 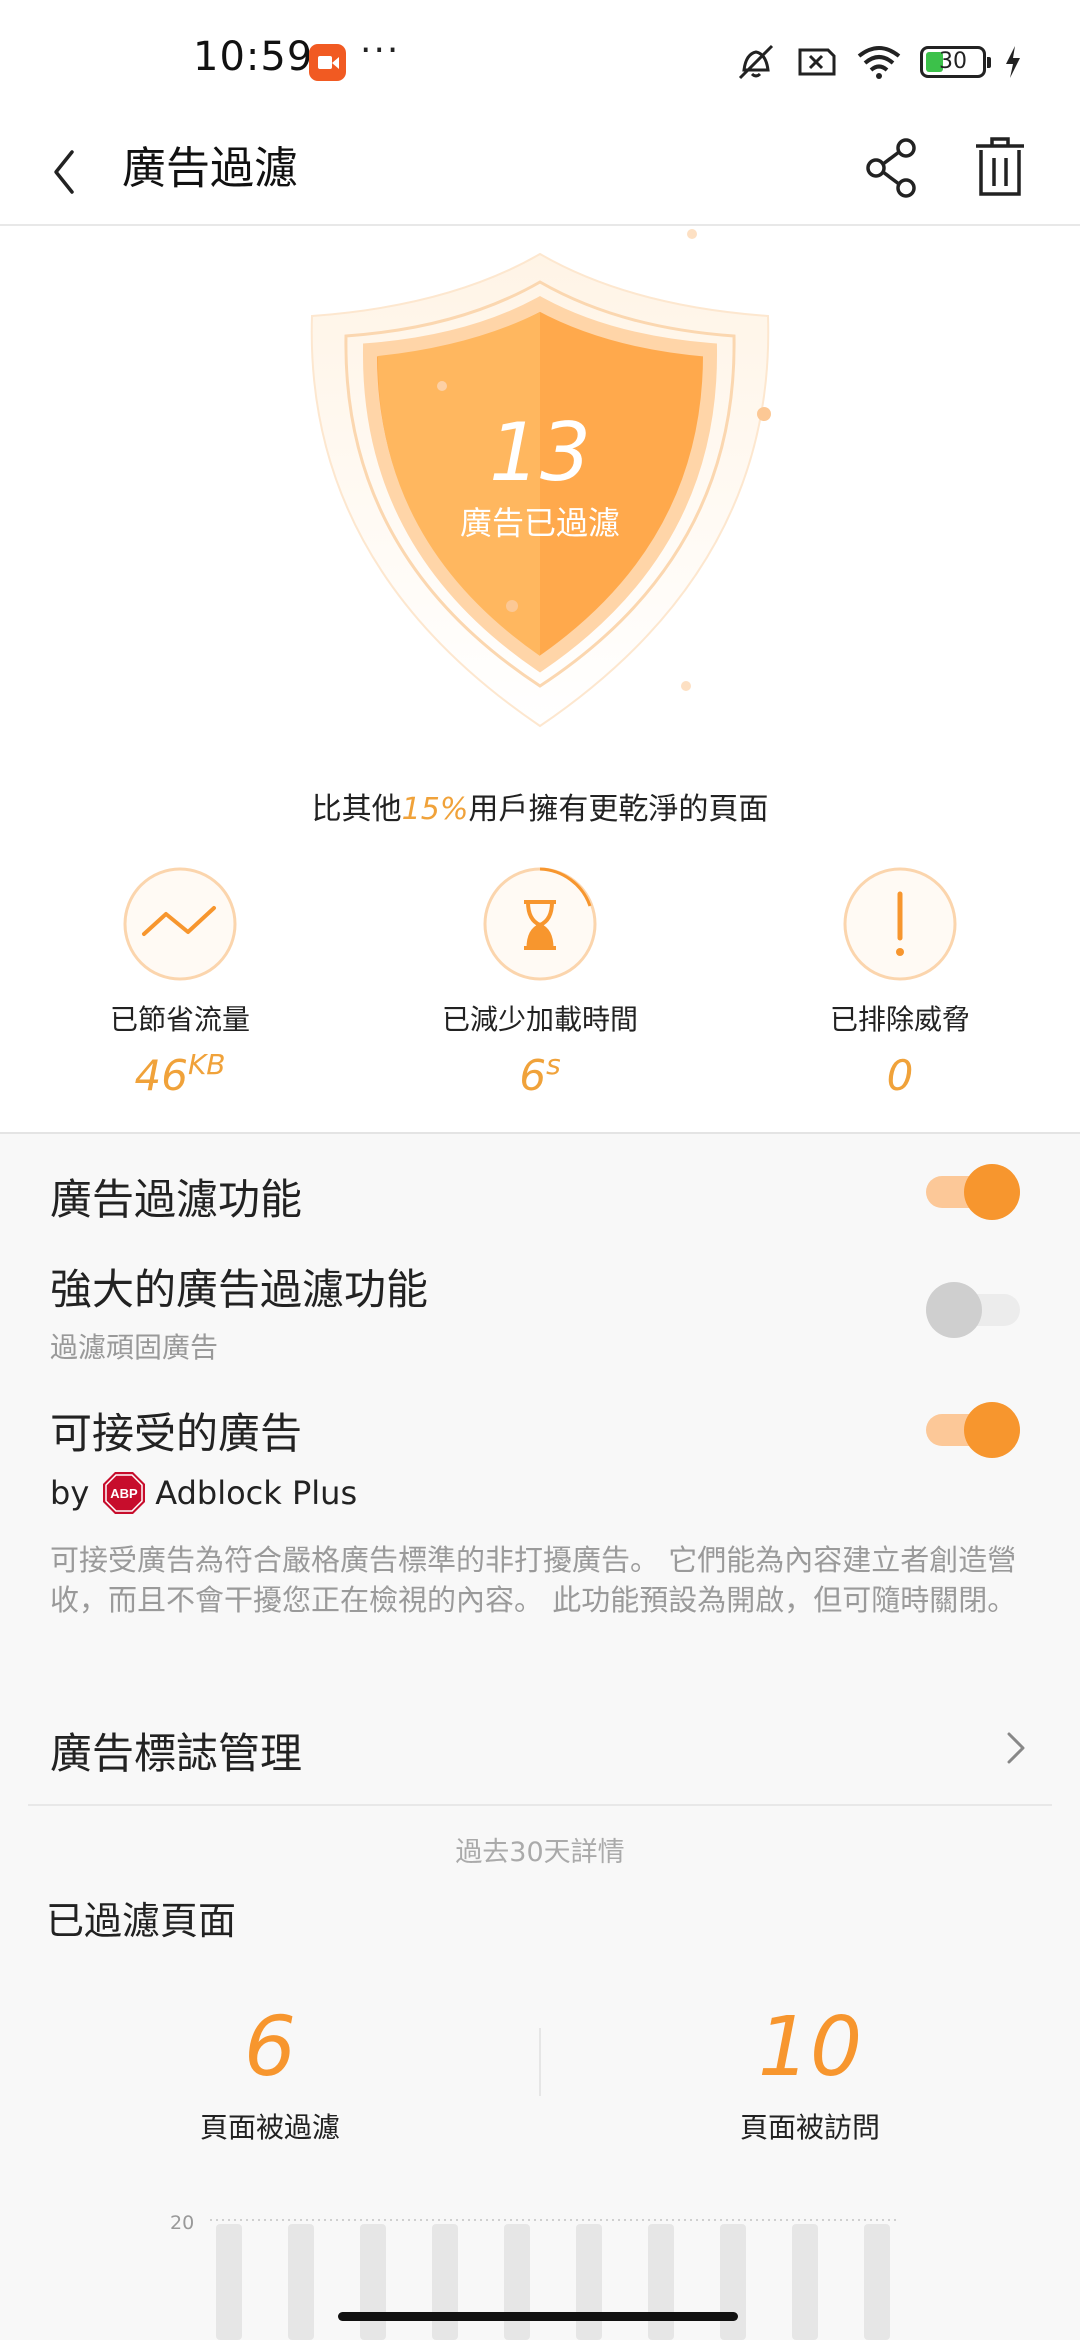 I want to click on system-icons: 30, so click(x=878, y=62).